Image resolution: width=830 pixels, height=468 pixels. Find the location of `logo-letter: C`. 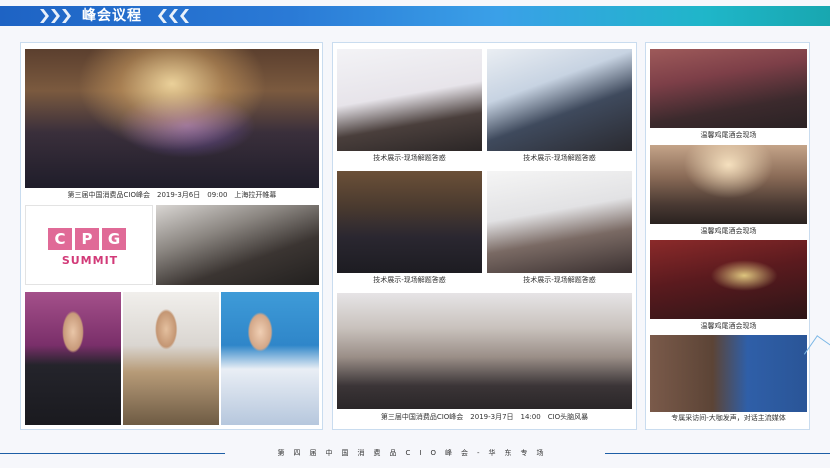

logo-letter: C is located at coordinates (60, 239).